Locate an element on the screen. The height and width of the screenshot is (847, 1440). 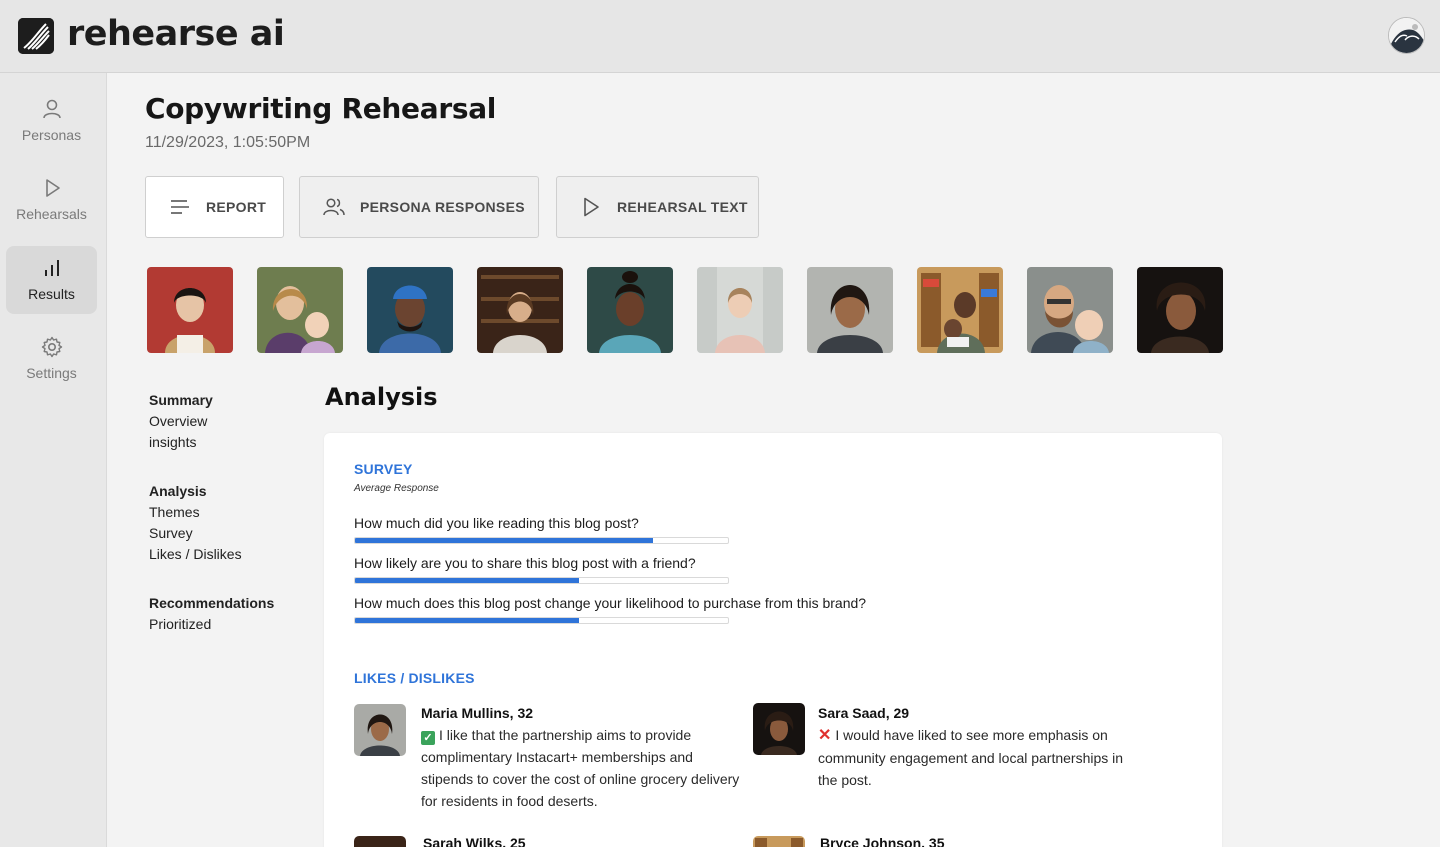
tab-rehearsal-text: REHEARSAL TEXT is located at coordinates (657, 207).